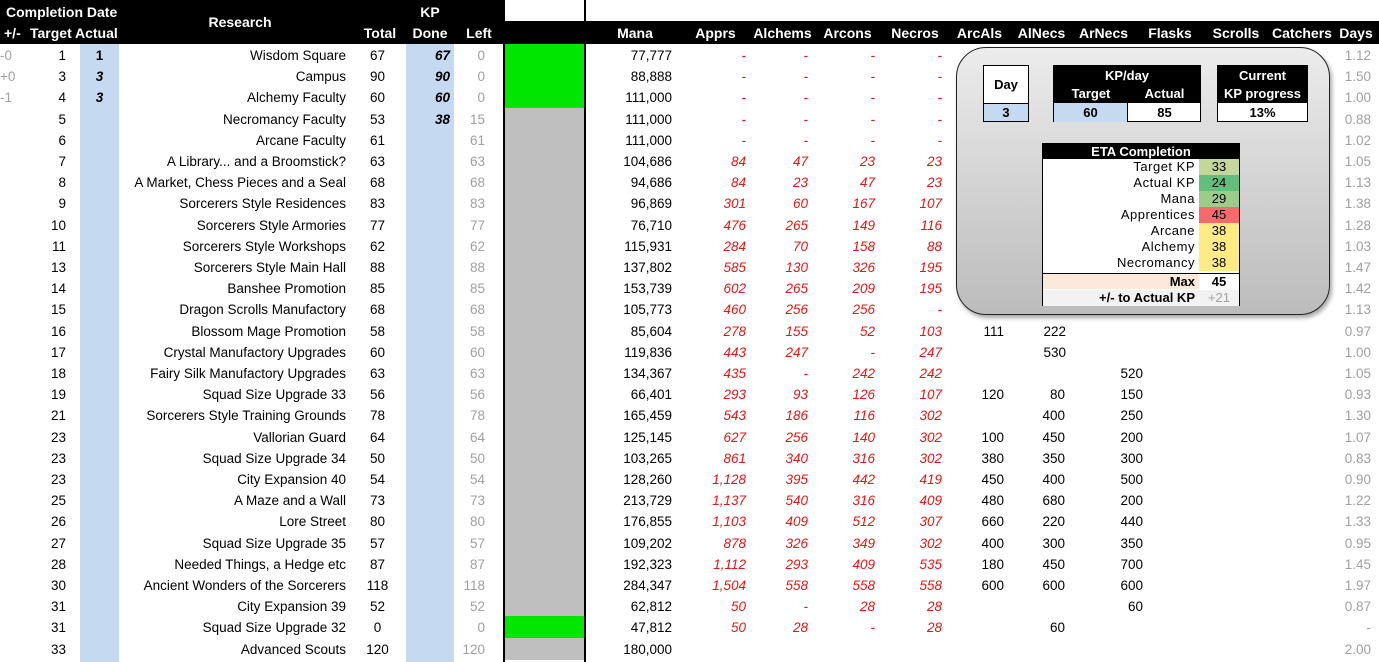 The height and width of the screenshot is (662, 1379). I want to click on cell-necros: 23, so click(934, 161).